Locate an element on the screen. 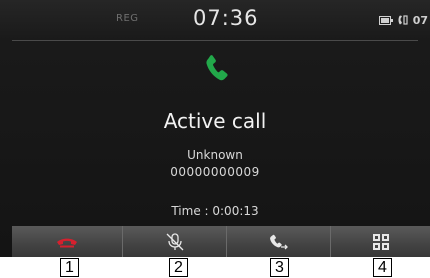 The height and width of the screenshot is (278, 430). phone-status-label: 07 is located at coordinates (420, 20).